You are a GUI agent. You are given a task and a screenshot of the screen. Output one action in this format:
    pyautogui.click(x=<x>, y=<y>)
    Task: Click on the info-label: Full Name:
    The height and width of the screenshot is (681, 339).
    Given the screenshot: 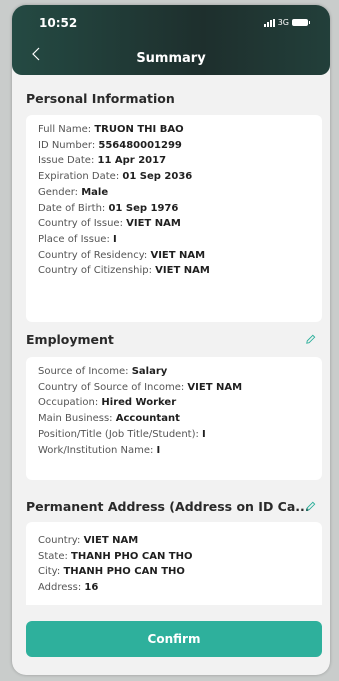 What is the action you would take?
    pyautogui.click(x=65, y=129)
    